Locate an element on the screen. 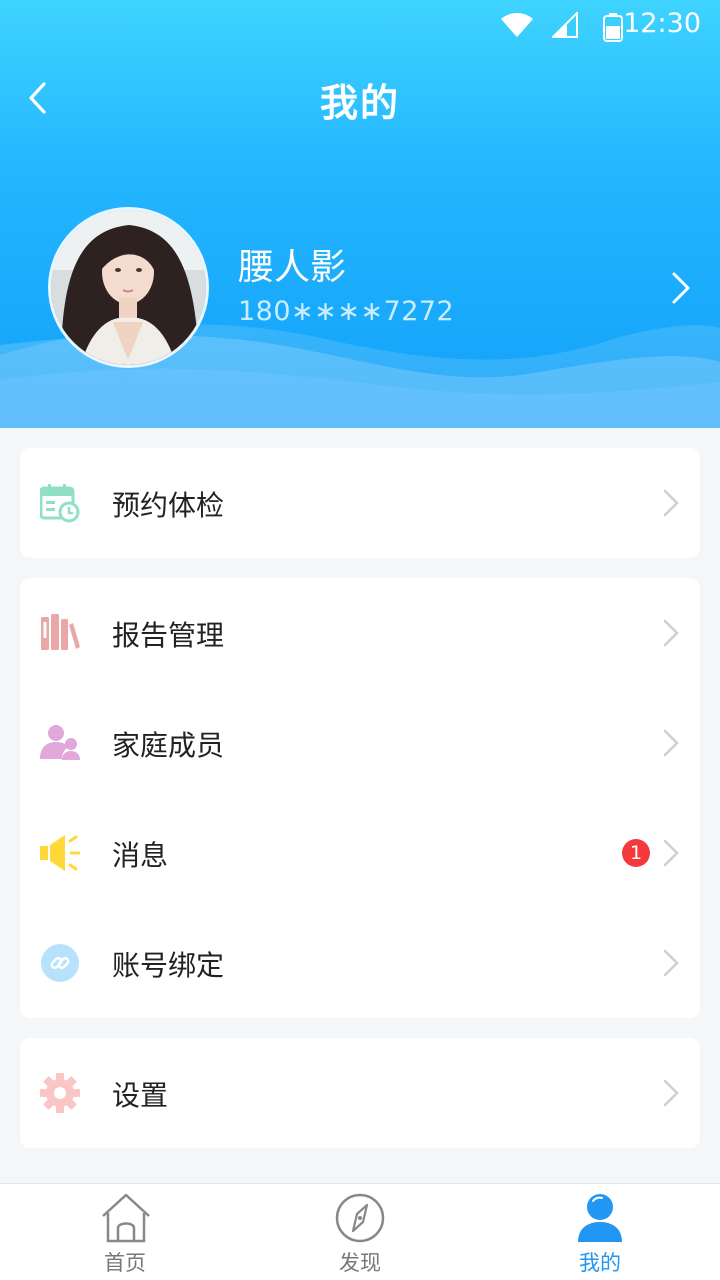  calendar-clock-icon is located at coordinates (60, 503).